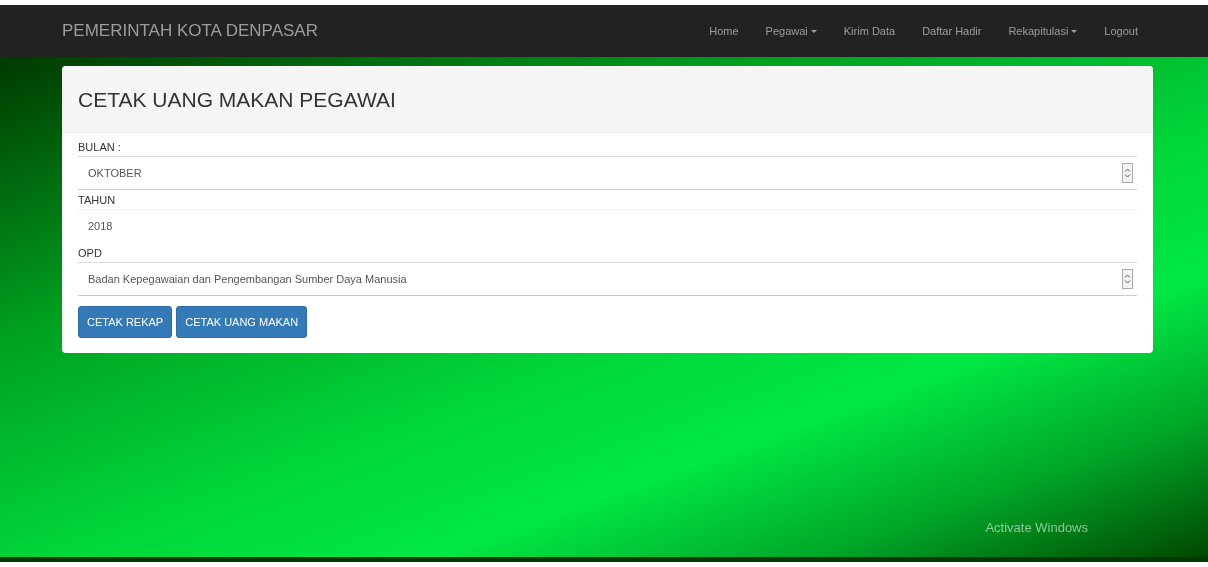 This screenshot has width=1208, height=567. Describe the element at coordinates (237, 100) in the screenshot. I see `panel-title: CETAK UANG MAKAN PEGAWAI` at that location.